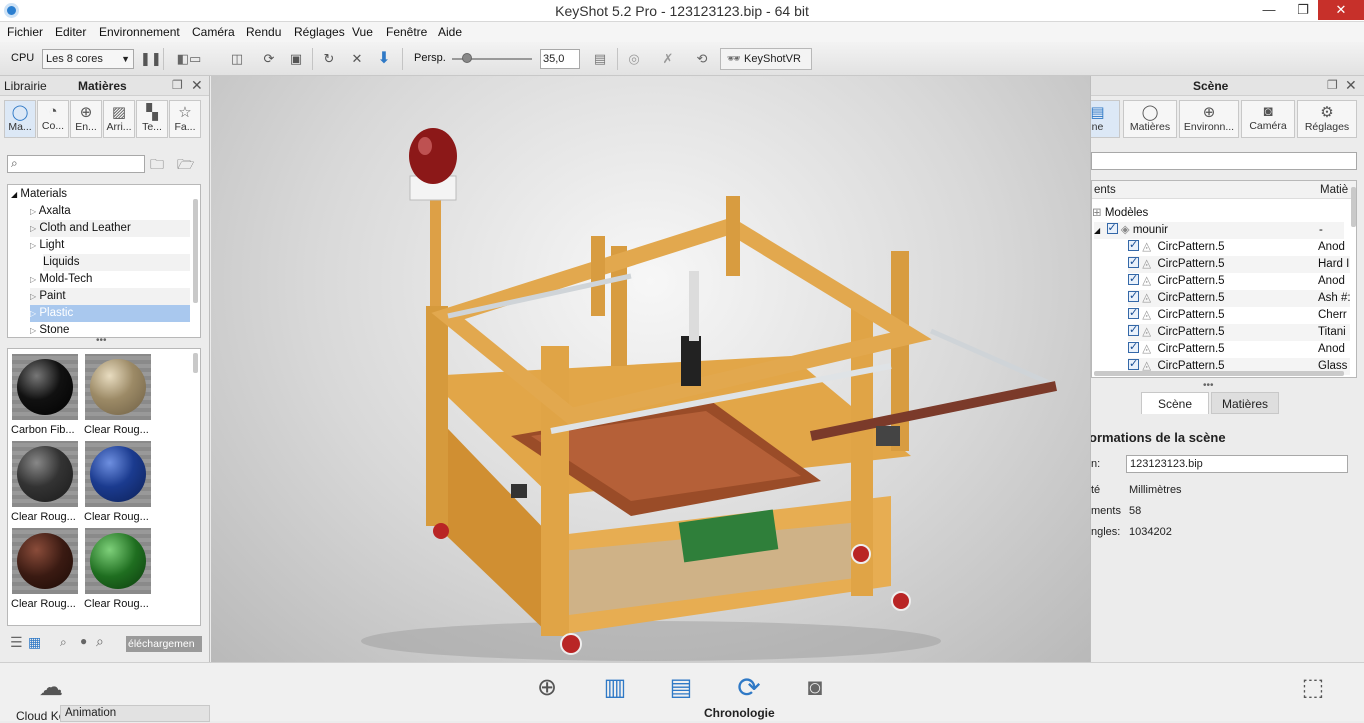 The height and width of the screenshot is (723, 1364). I want to click on list-view-icon: ☰, so click(16, 642).